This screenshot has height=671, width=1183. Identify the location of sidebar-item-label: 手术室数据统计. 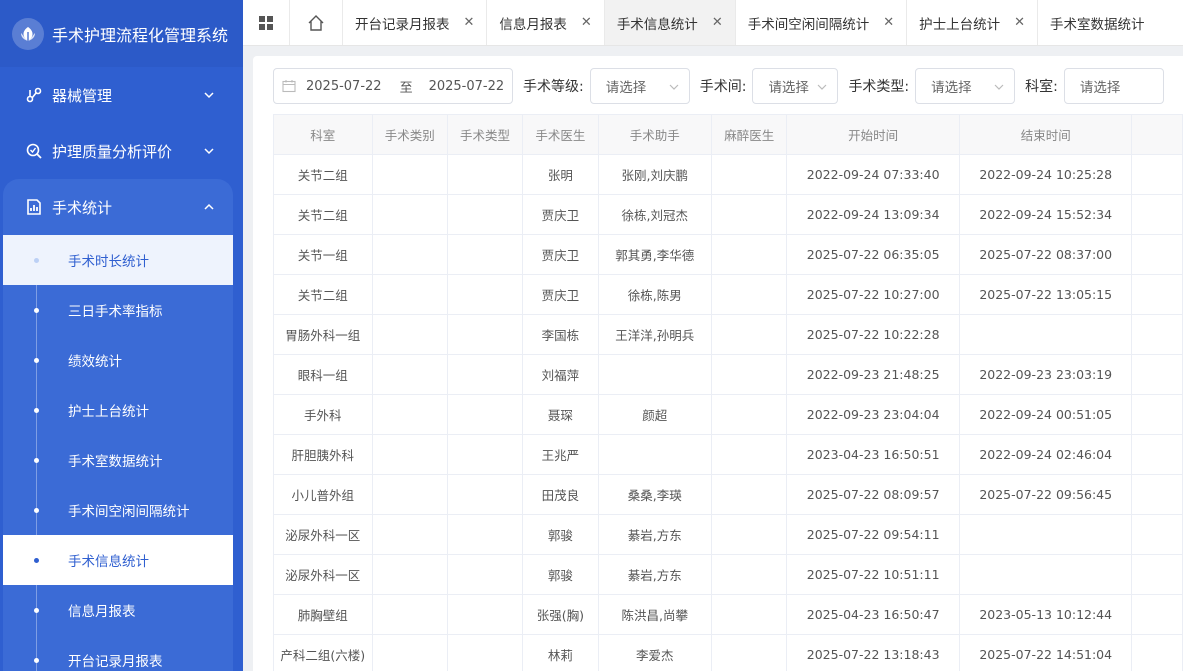
(115, 462).